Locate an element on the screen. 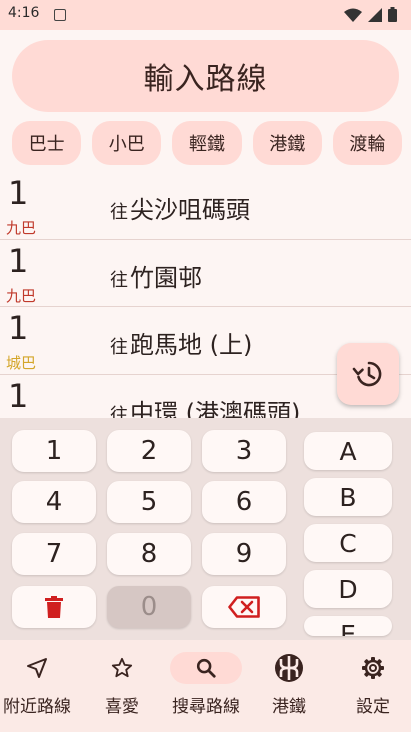 This screenshot has width=411, height=732. star-icon is located at coordinates (122, 668).